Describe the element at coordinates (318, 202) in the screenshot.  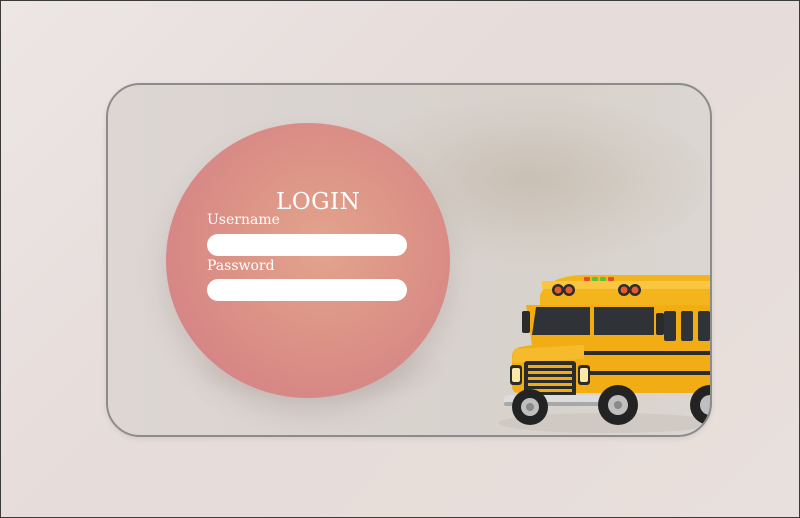
I see `login-title: LOGIN` at that location.